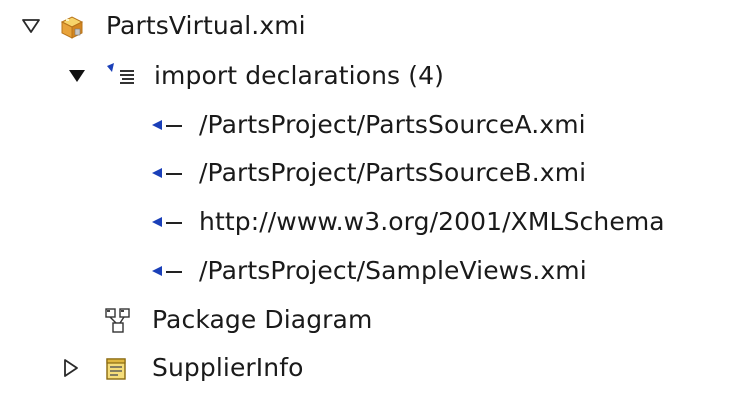 The height and width of the screenshot is (394, 733). I want to click on tree-node-label: PartsVirtual.xmi, so click(206, 25).